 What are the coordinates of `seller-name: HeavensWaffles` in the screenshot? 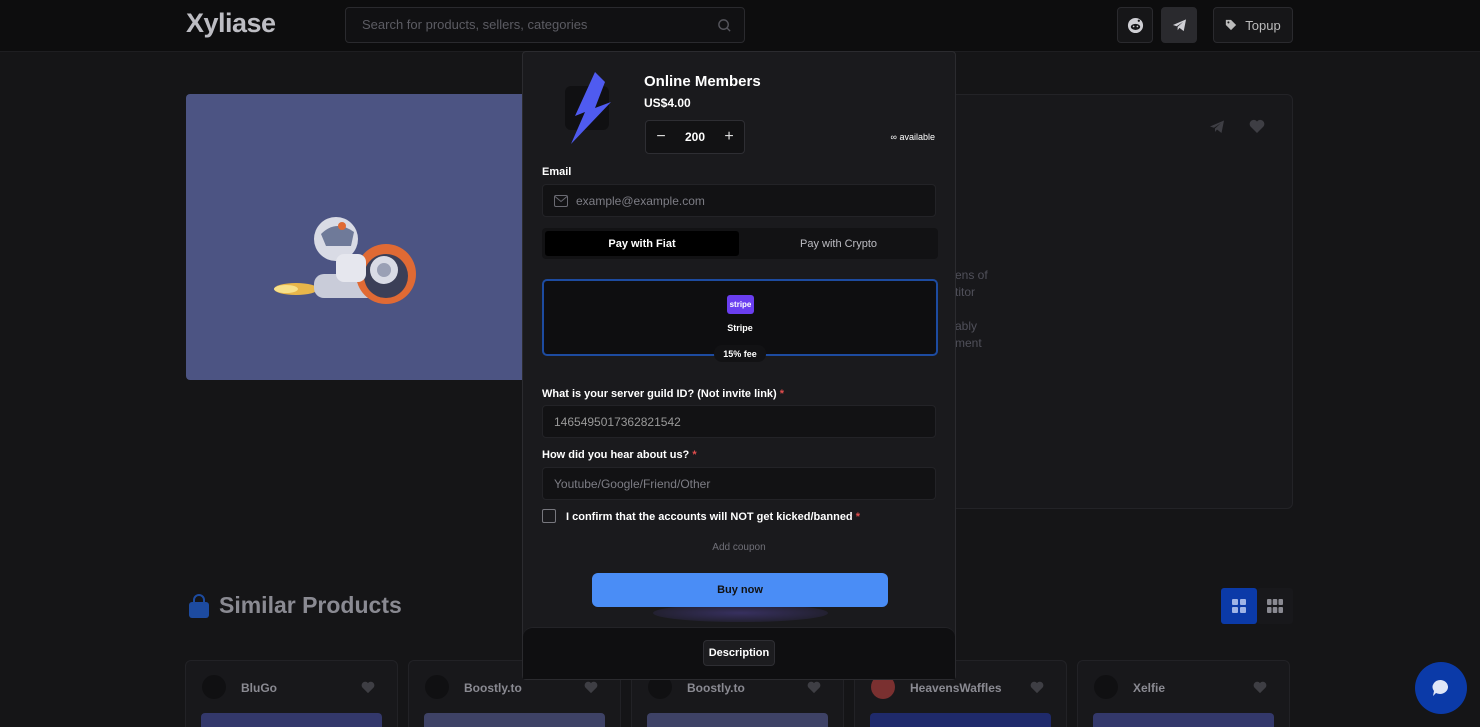 It's located at (956, 688).